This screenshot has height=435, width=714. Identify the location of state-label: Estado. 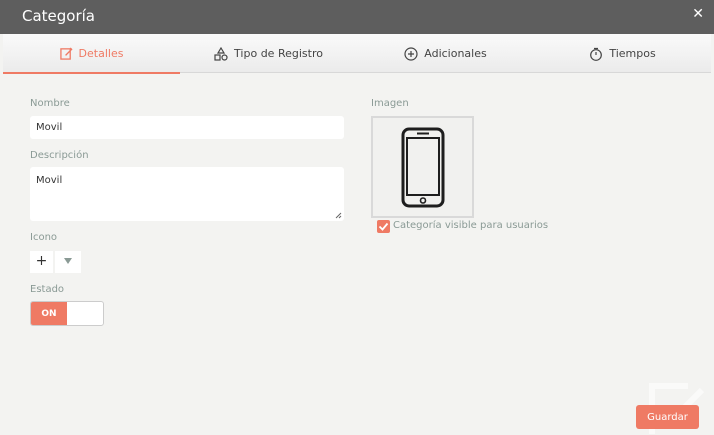
(47, 289).